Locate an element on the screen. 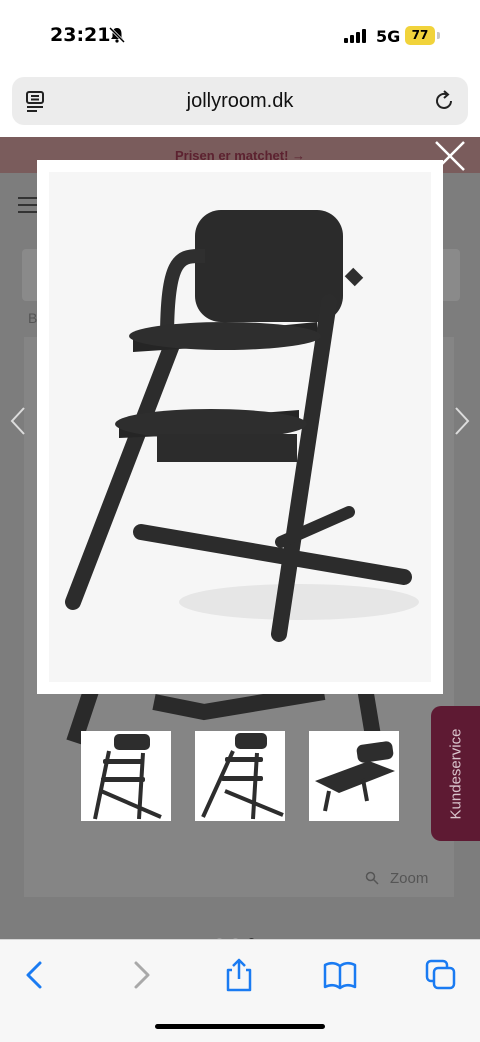  tabs-icon is located at coordinates (441, 975).